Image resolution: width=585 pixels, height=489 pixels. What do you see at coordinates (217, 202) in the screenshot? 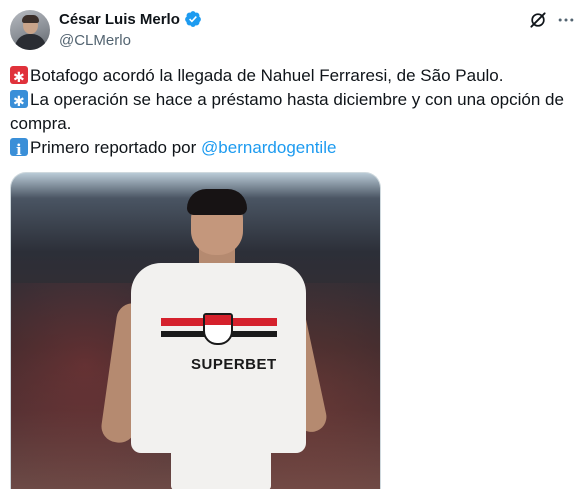
I see `photo-player-hair` at bounding box center [217, 202].